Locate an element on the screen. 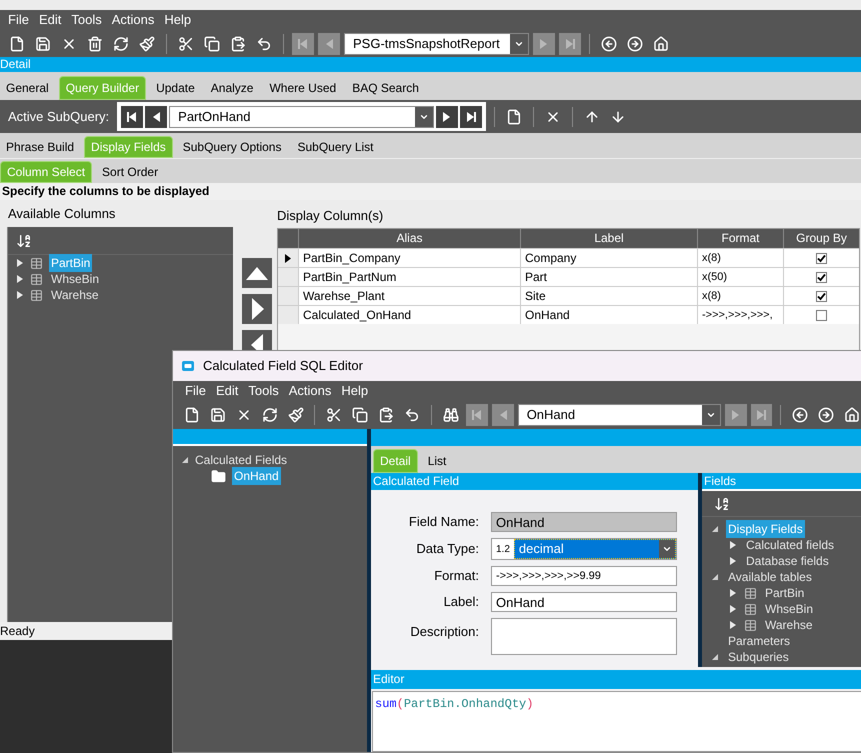 Image resolution: width=861 pixels, height=753 pixels. tree-item: Database fields is located at coordinates (787, 561).